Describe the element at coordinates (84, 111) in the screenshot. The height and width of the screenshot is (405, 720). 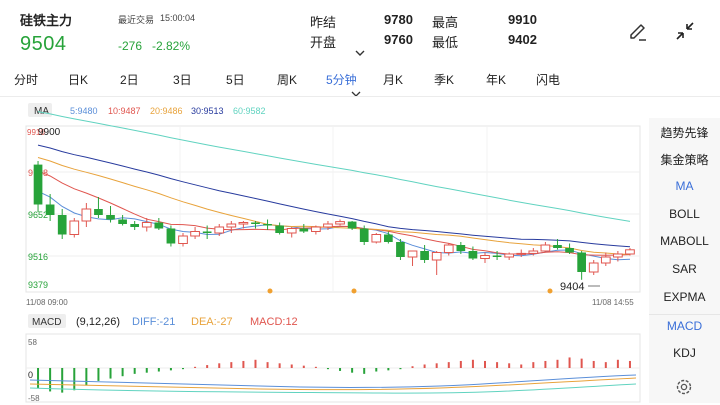
I see `ma5-legend: 5:9480` at that location.